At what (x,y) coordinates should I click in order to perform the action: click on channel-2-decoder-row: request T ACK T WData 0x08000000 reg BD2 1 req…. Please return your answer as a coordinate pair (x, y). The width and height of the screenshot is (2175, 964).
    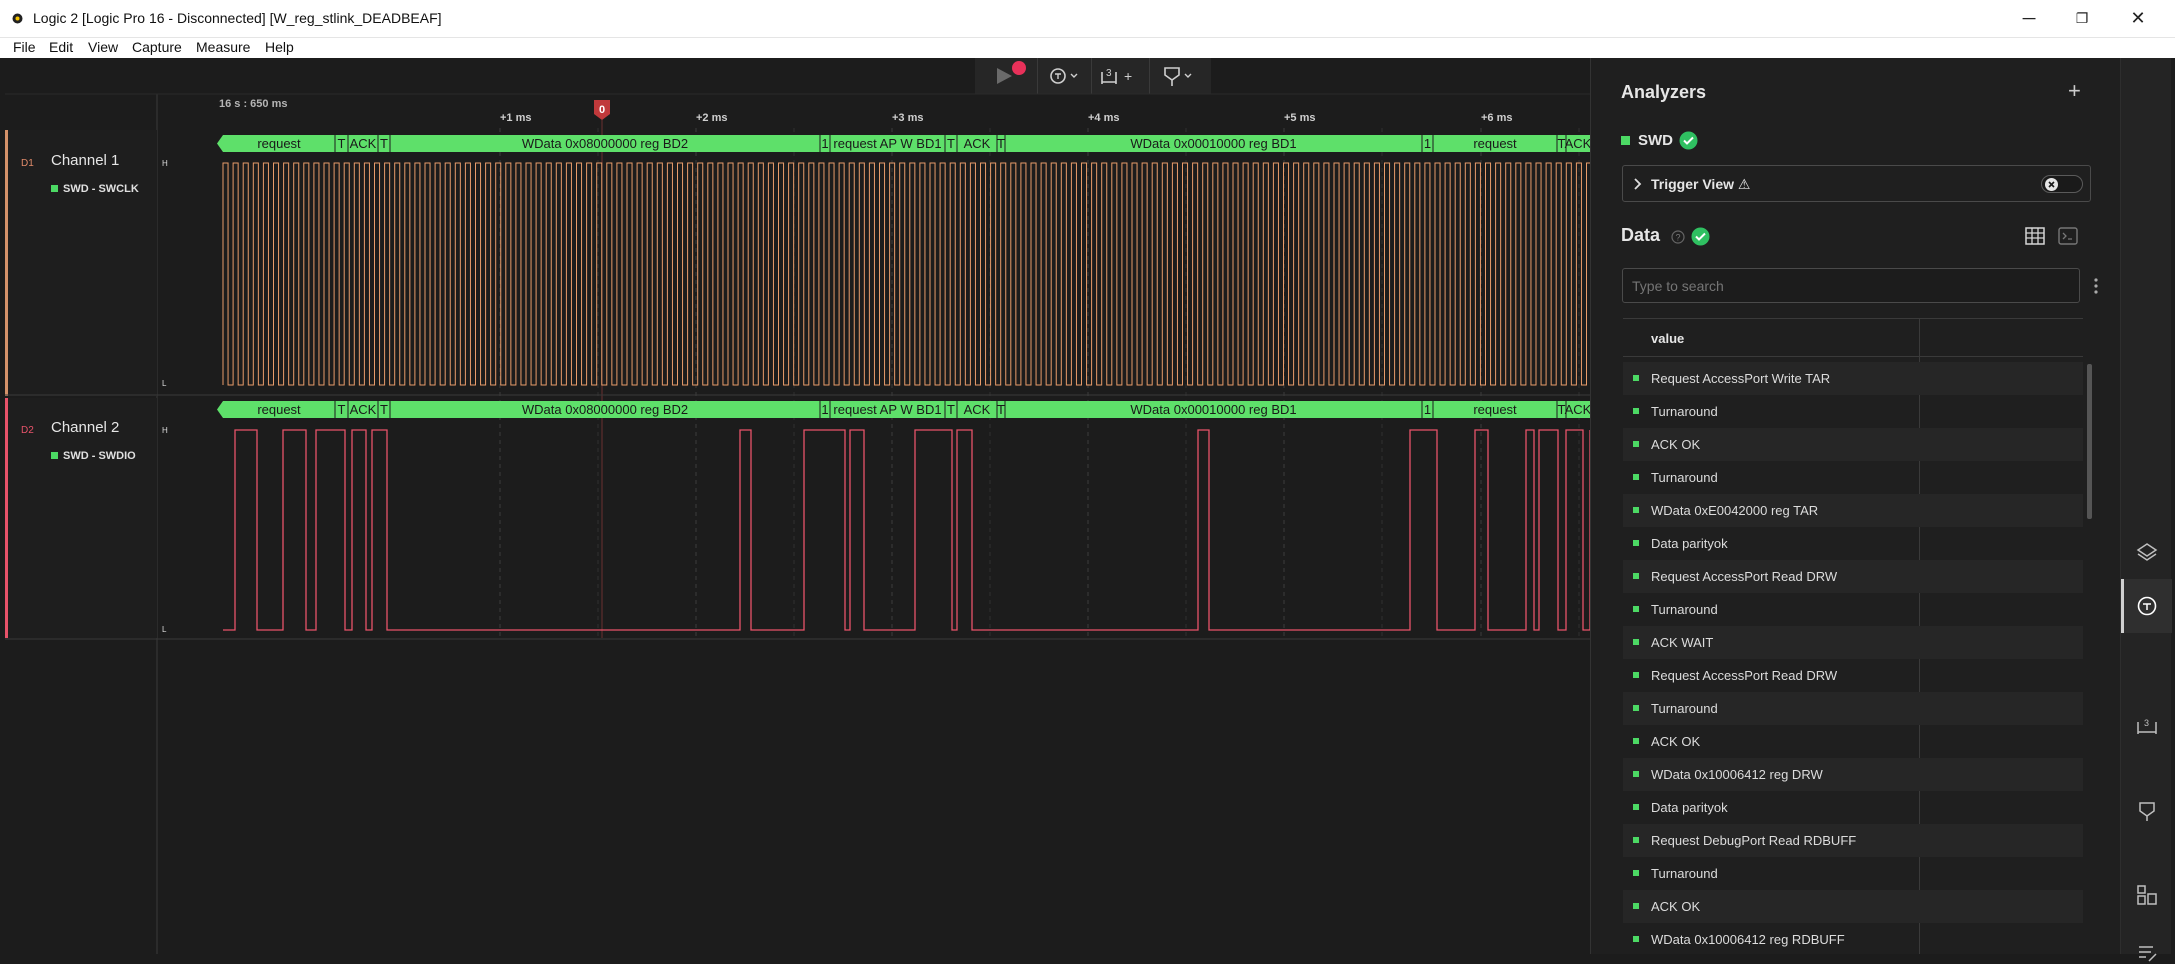
    Looking at the image, I should click on (903, 409).